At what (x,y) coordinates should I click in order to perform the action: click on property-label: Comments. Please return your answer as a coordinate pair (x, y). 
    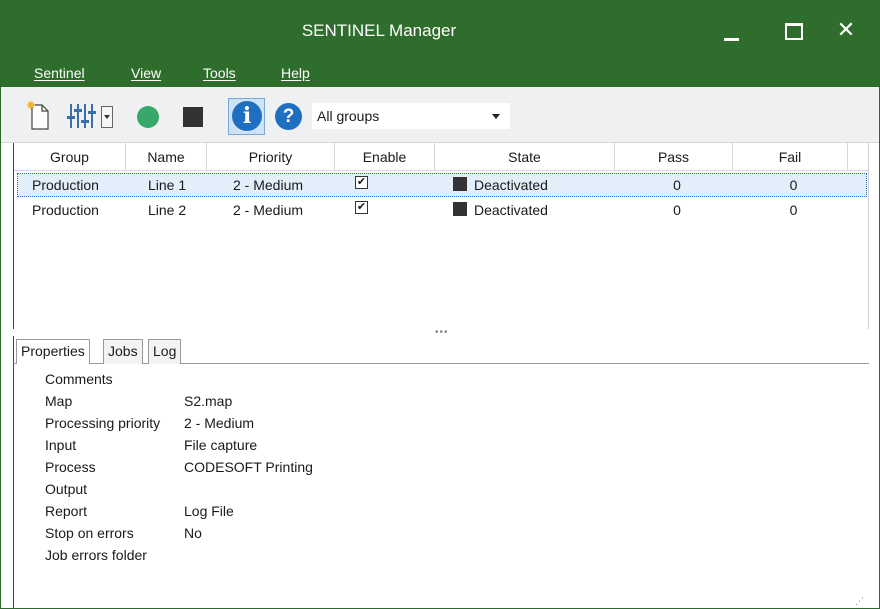
    Looking at the image, I should click on (79, 379).